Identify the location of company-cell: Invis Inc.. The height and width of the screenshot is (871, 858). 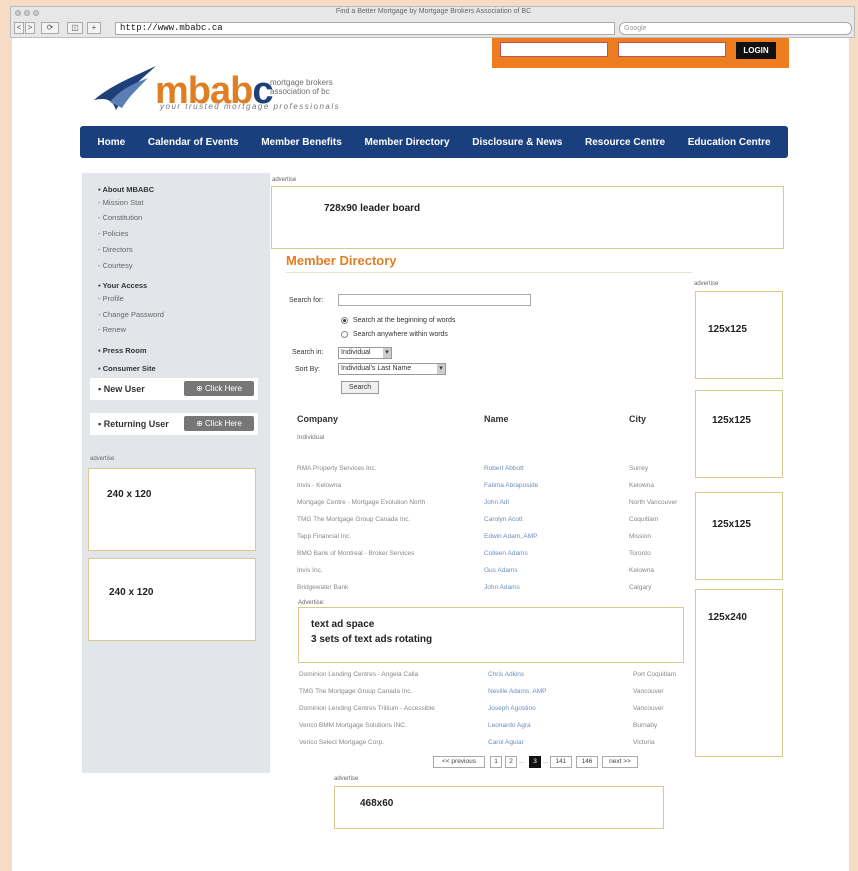
(310, 570).